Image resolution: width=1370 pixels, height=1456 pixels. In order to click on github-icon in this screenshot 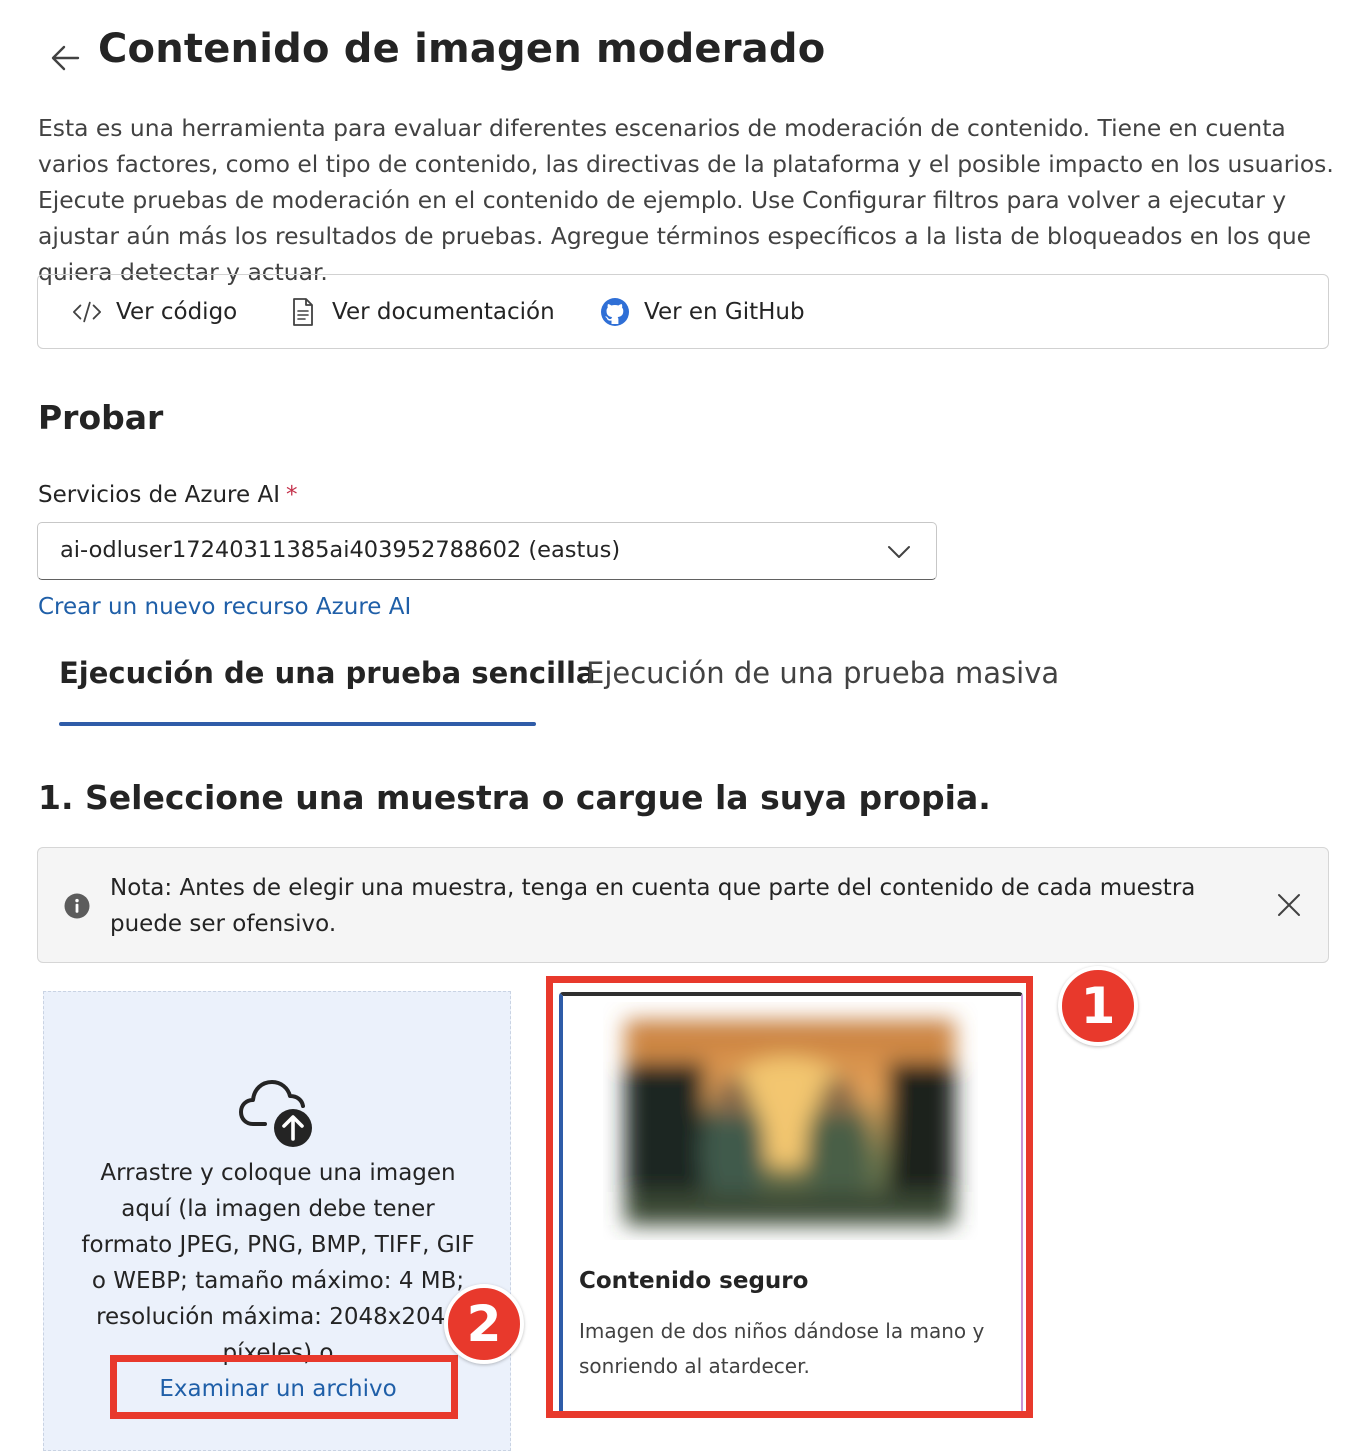, I will do `click(615, 312)`.